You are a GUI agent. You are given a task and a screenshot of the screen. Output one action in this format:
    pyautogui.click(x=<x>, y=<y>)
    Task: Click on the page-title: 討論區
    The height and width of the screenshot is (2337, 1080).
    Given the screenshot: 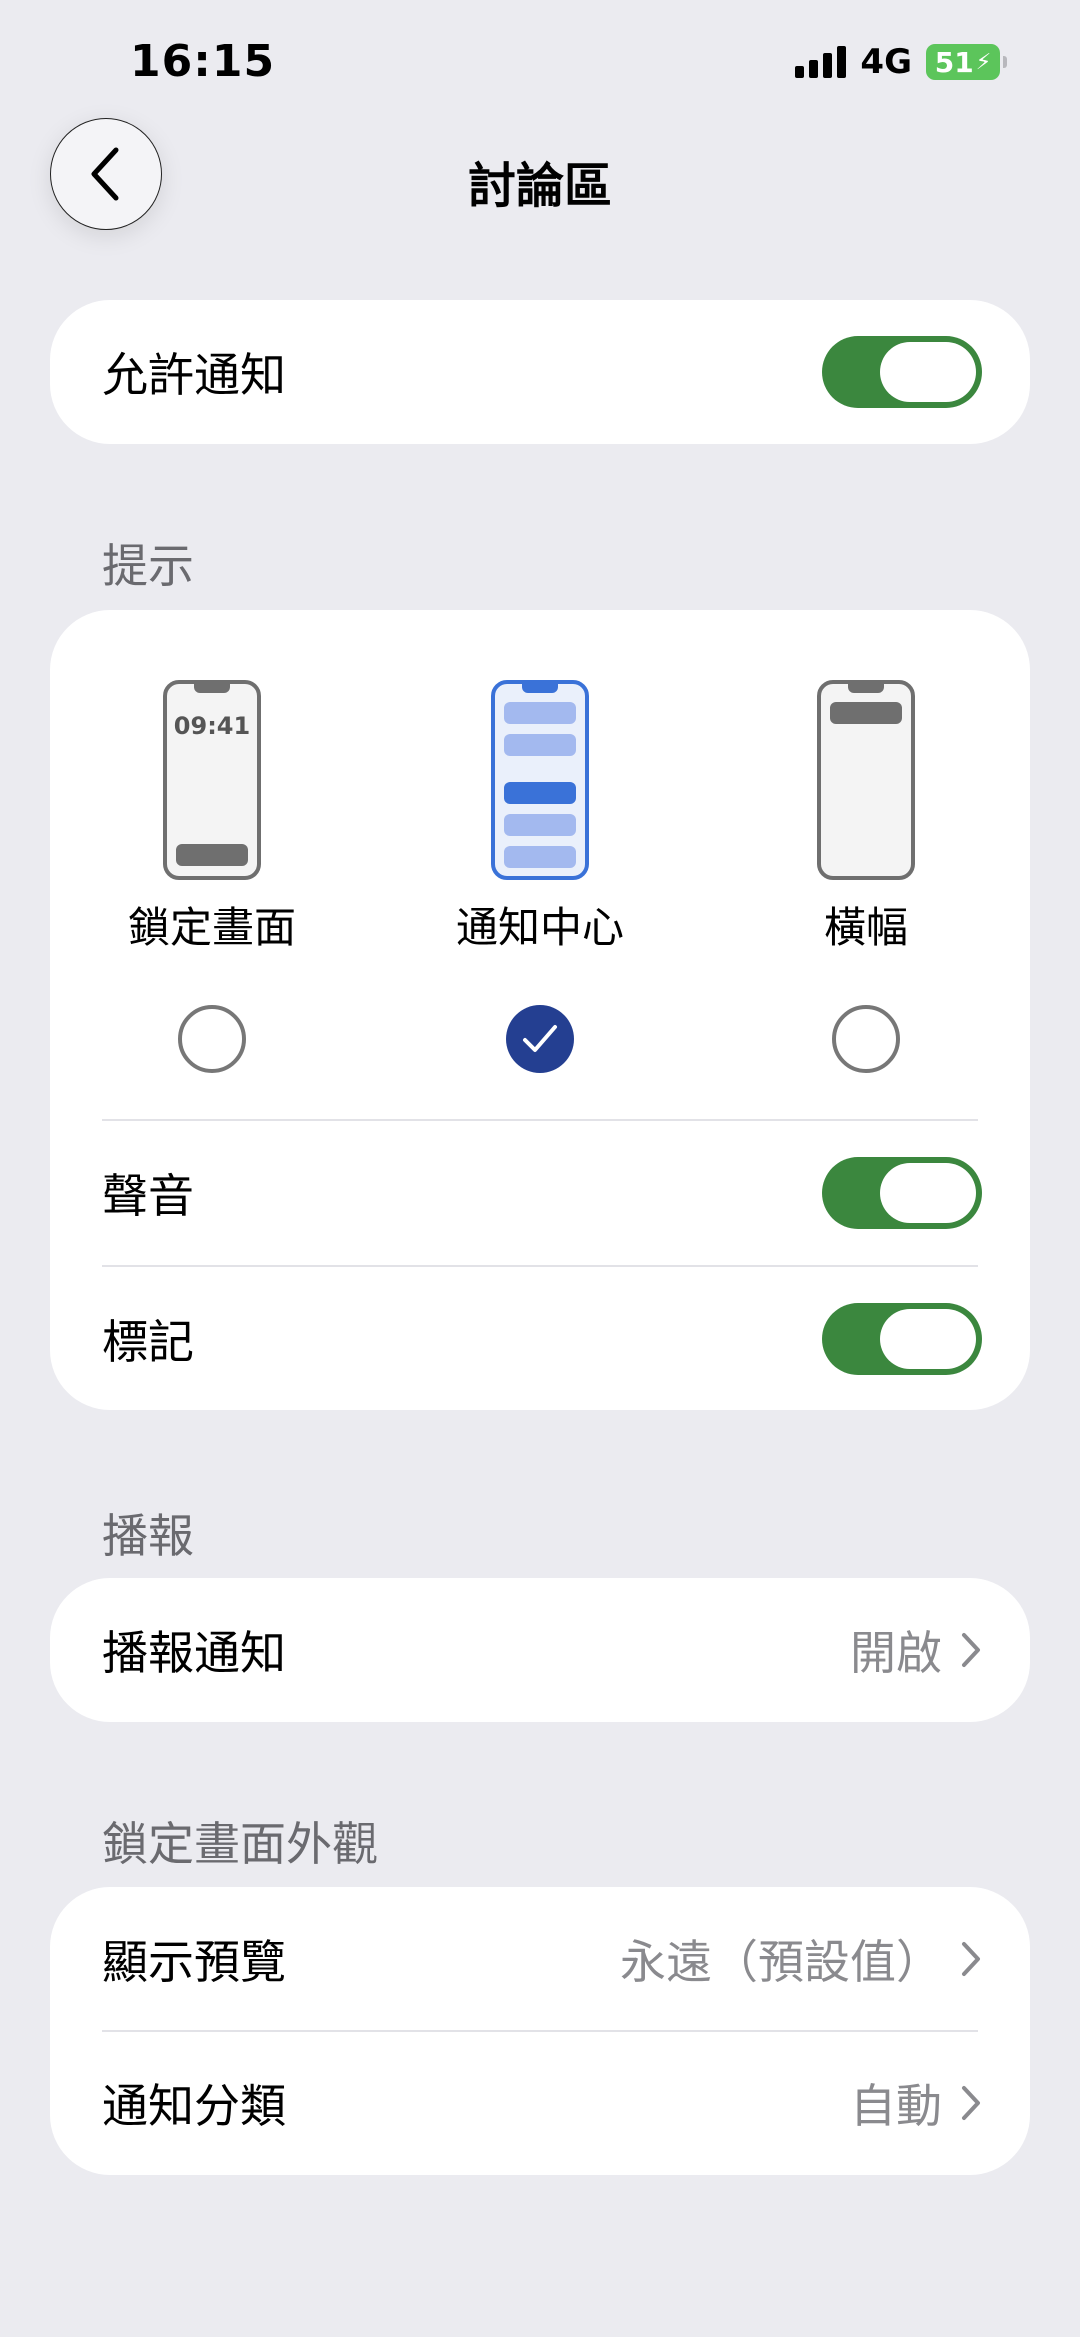 What is the action you would take?
    pyautogui.click(x=539, y=186)
    